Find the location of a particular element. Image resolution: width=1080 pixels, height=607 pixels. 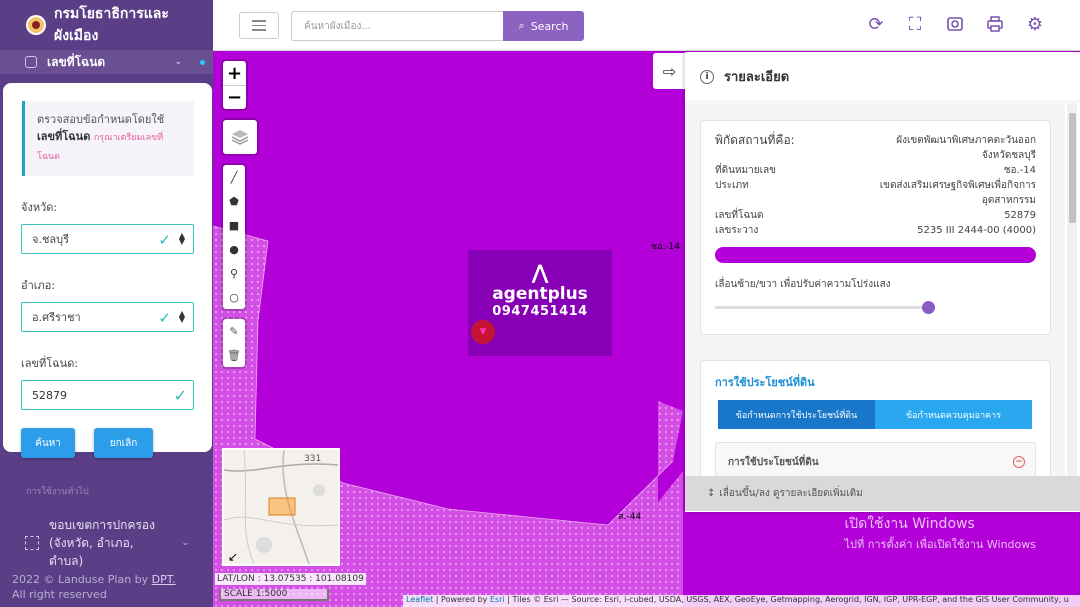

edit-icon: ✎ is located at coordinates (234, 331).